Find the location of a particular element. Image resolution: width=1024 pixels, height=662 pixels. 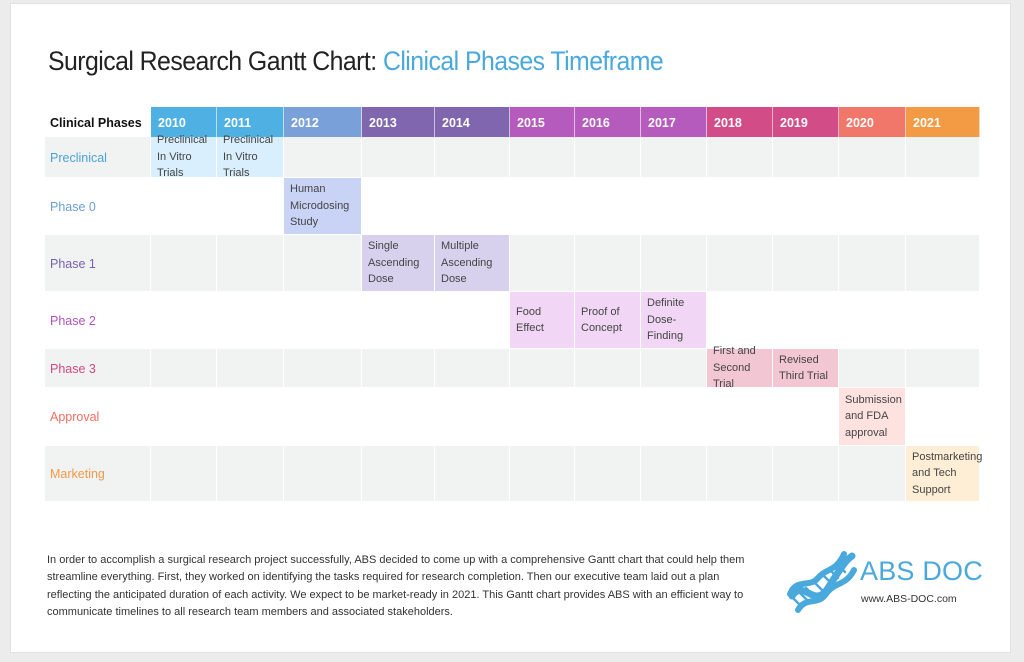

task-bar: Single Ascending Dose is located at coordinates (398, 263).